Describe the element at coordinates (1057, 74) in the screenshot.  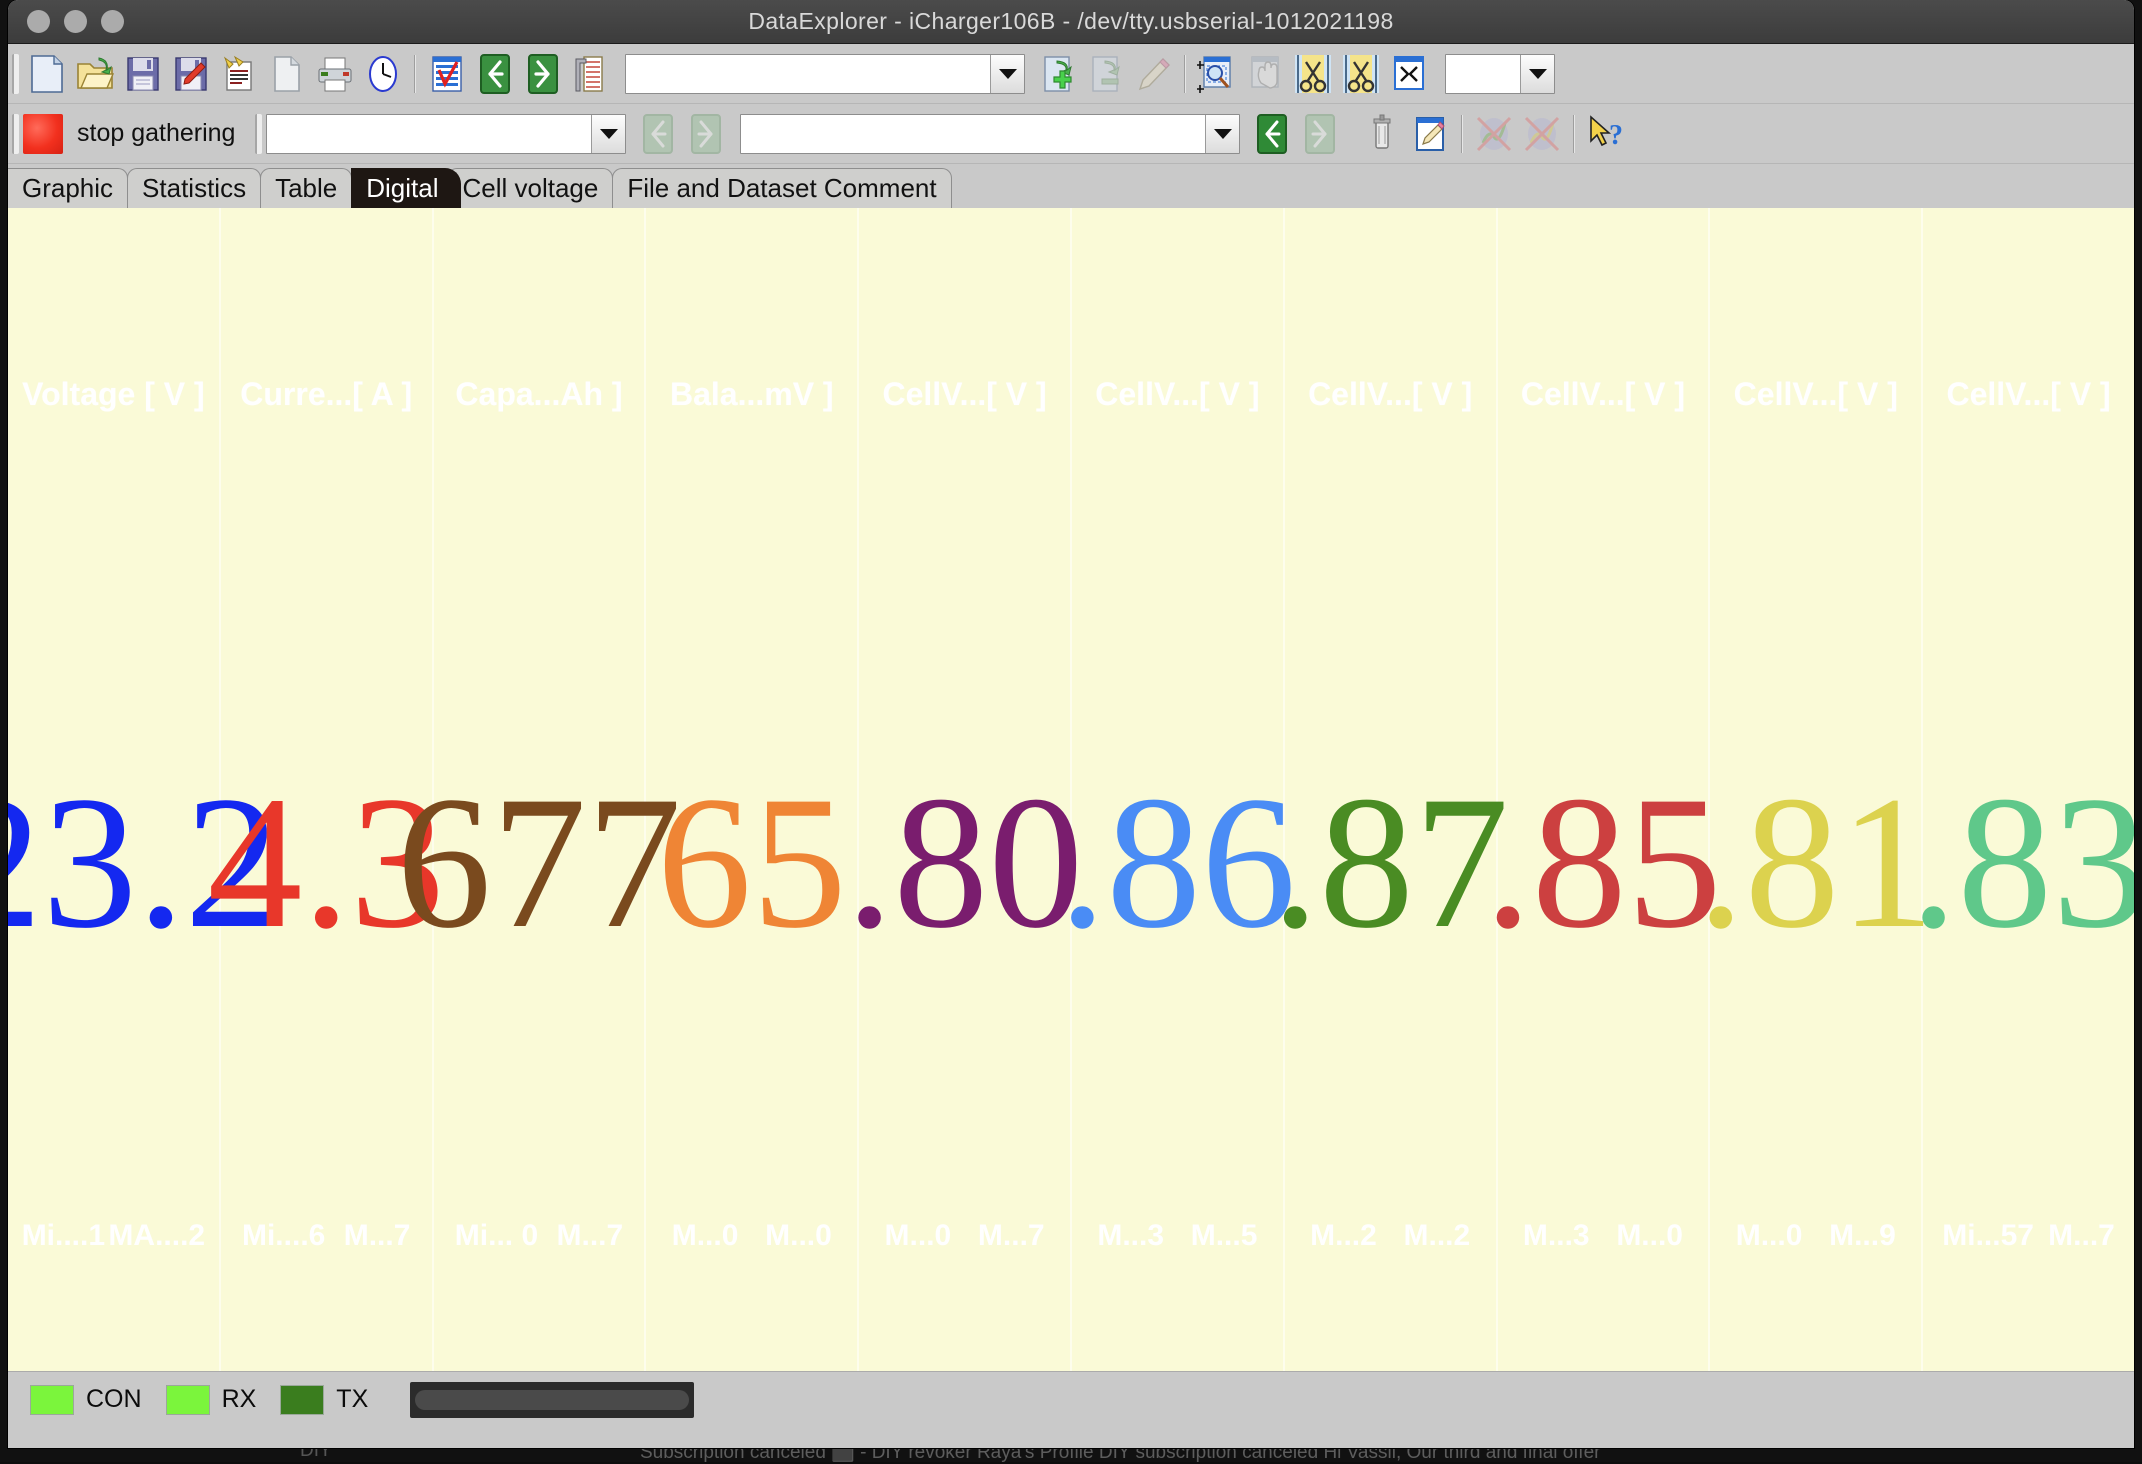
I see `add-record-icon` at that location.